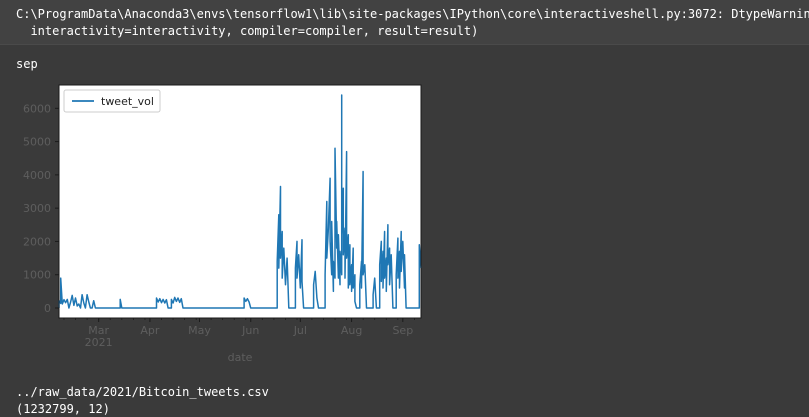 This screenshot has height=417, width=809. I want to click on y-tick-label: 5000, so click(37, 142).